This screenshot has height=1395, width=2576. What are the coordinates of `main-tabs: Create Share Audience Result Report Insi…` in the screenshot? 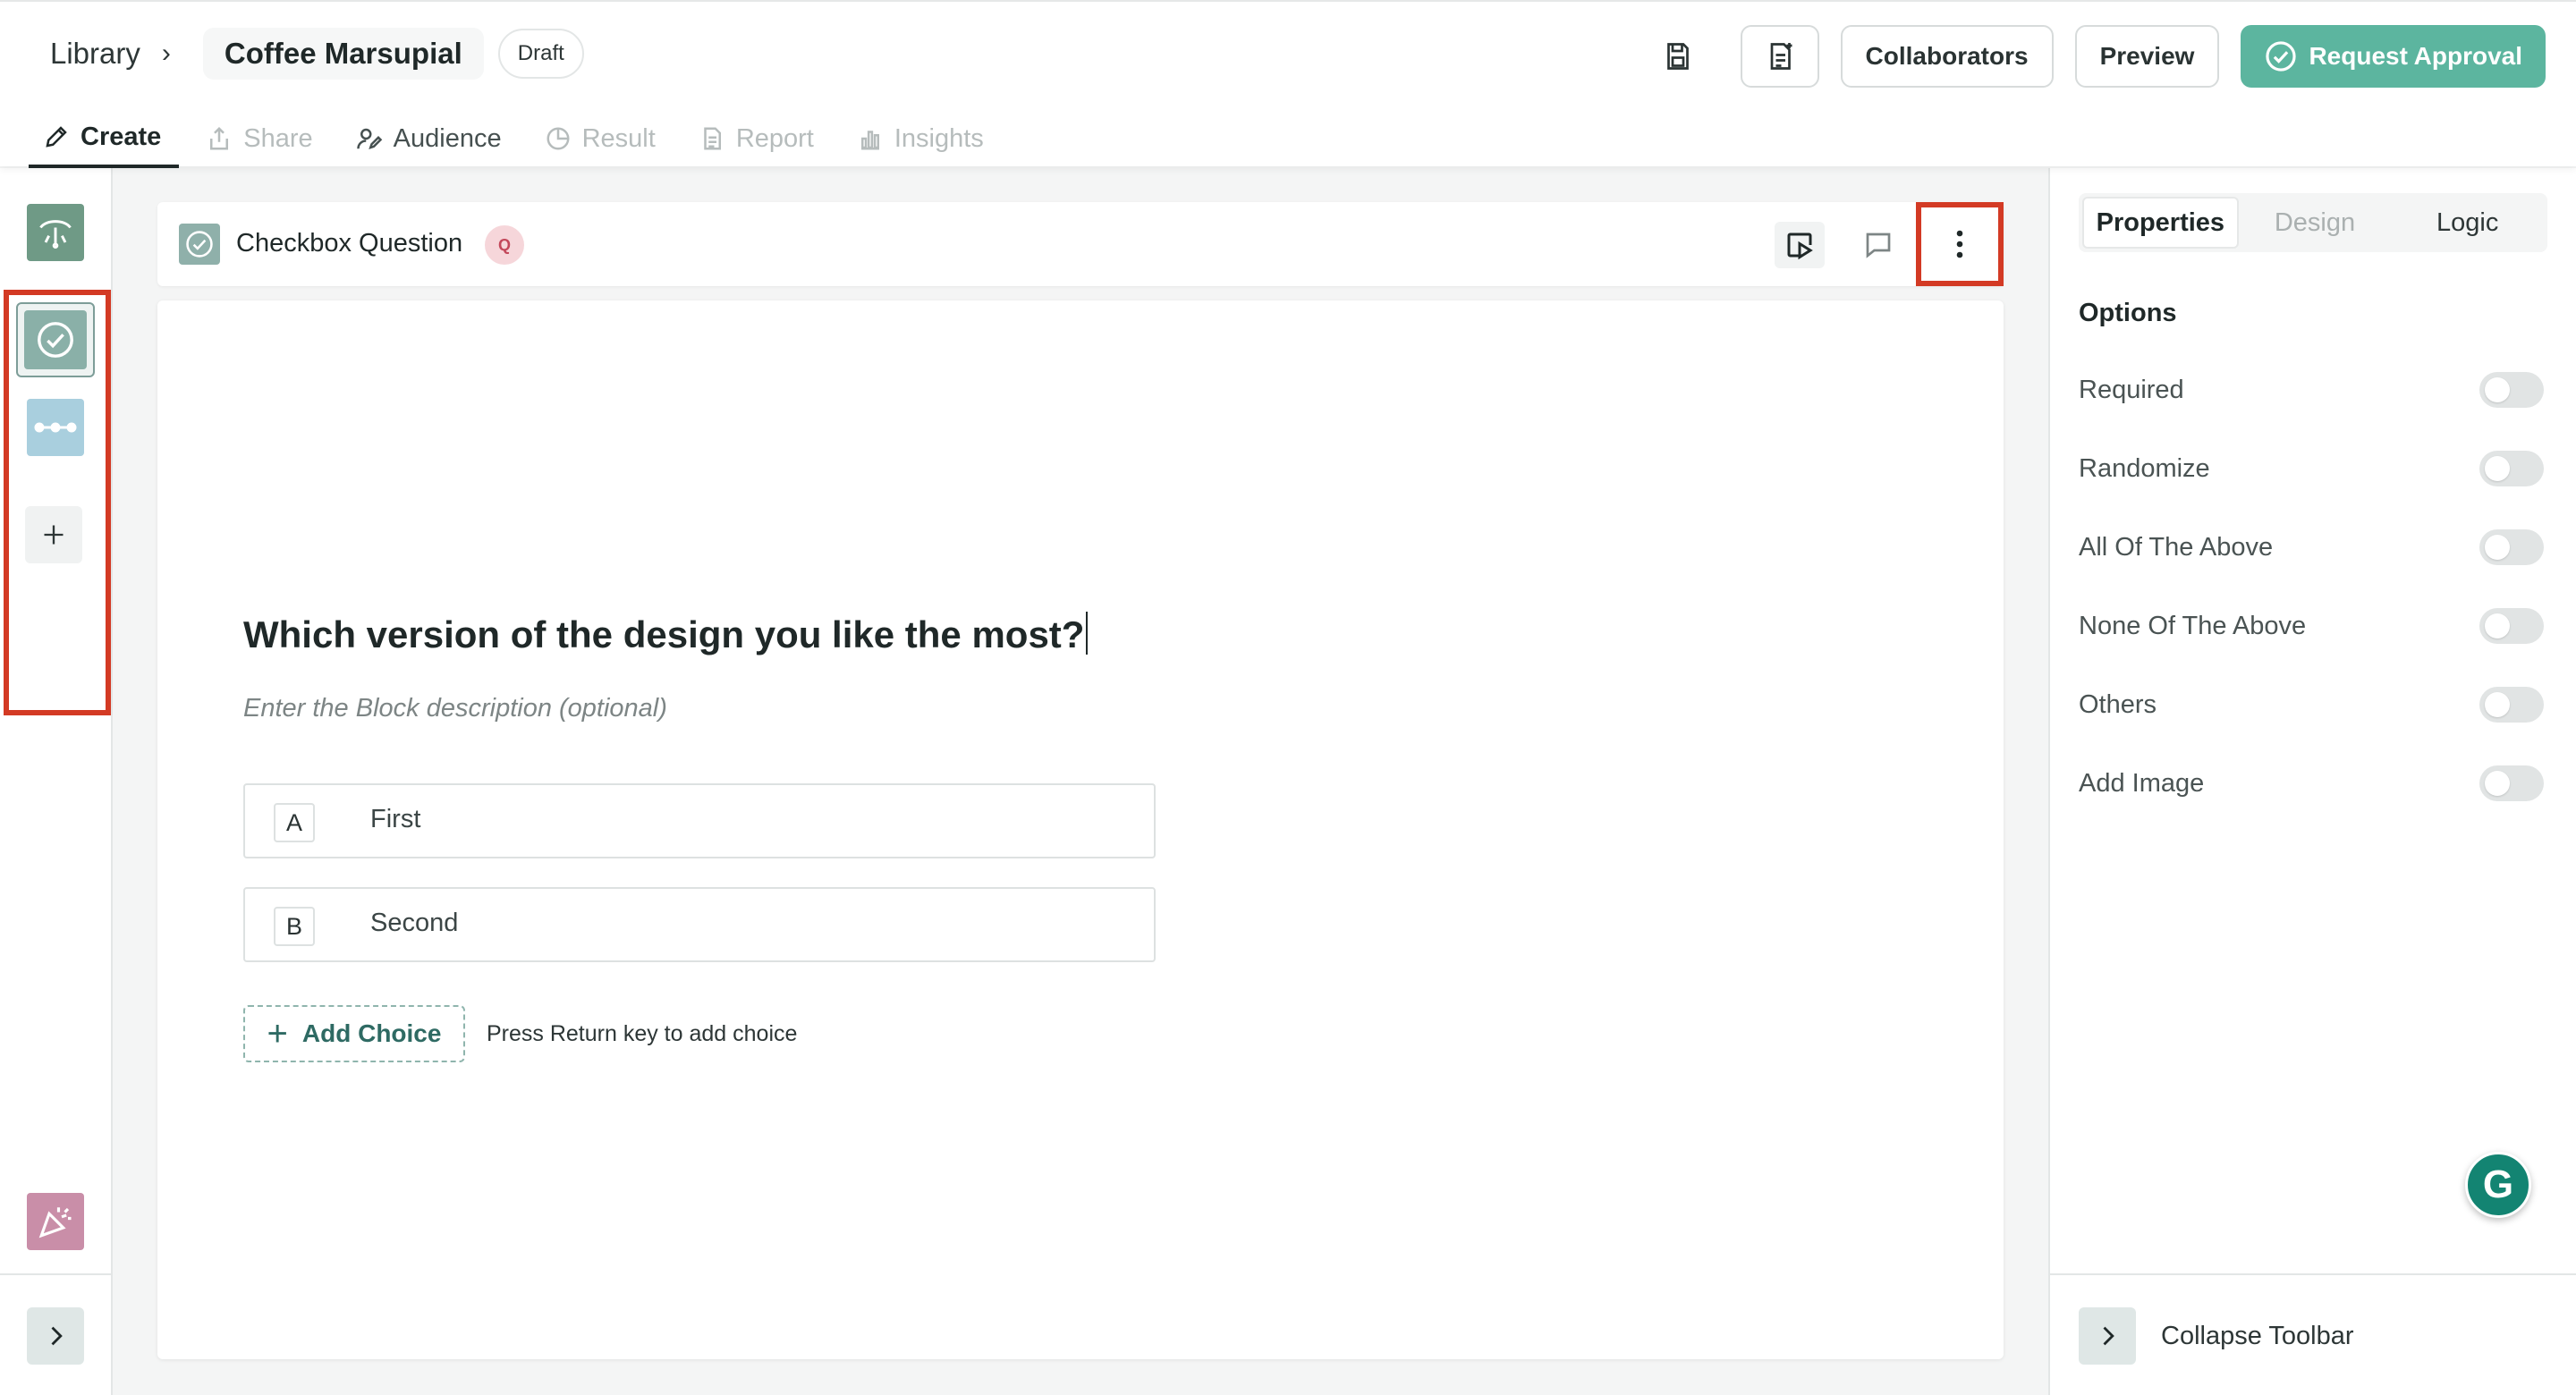 It's located at (520, 138).